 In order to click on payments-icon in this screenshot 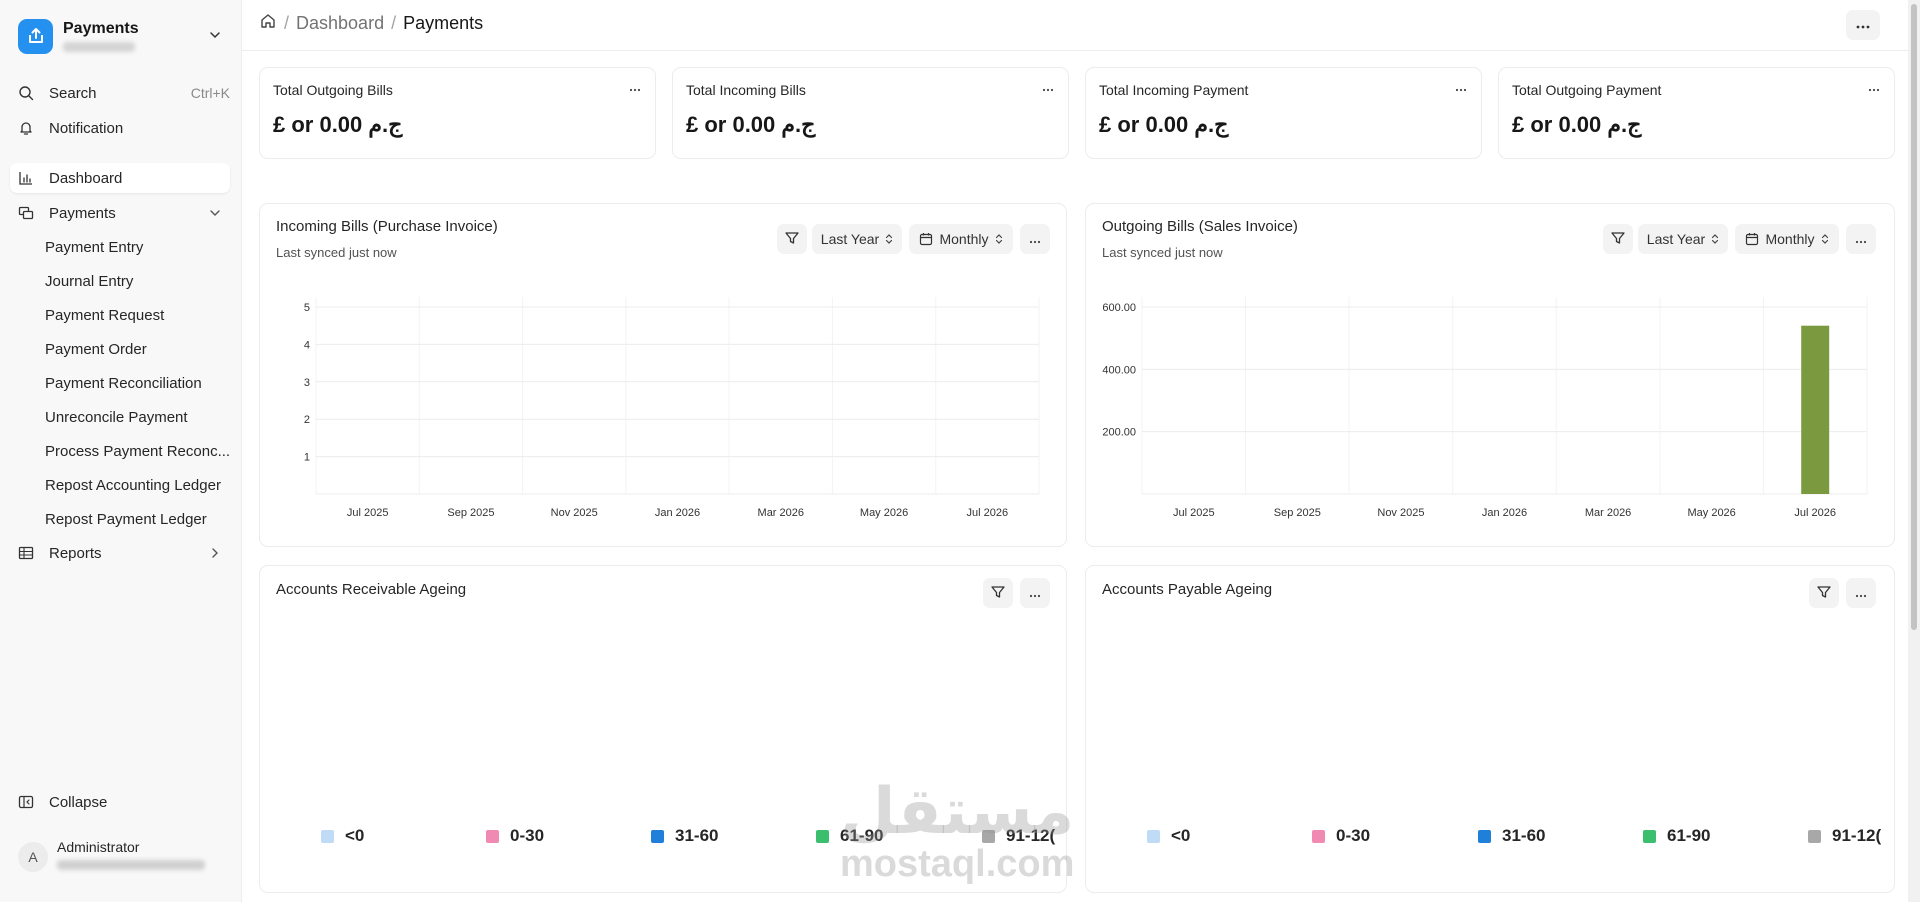, I will do `click(26, 213)`.